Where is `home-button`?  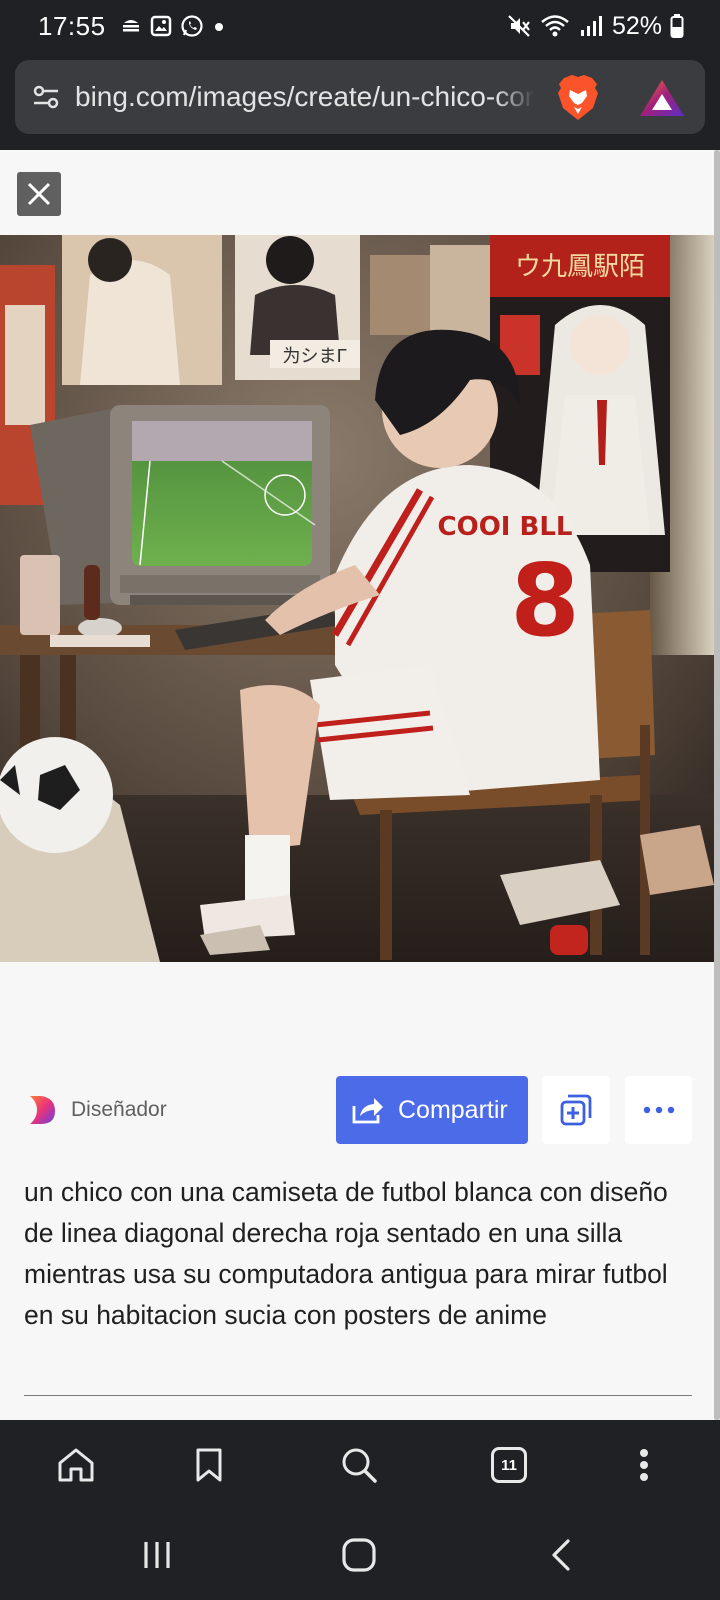 home-button is located at coordinates (76, 1465).